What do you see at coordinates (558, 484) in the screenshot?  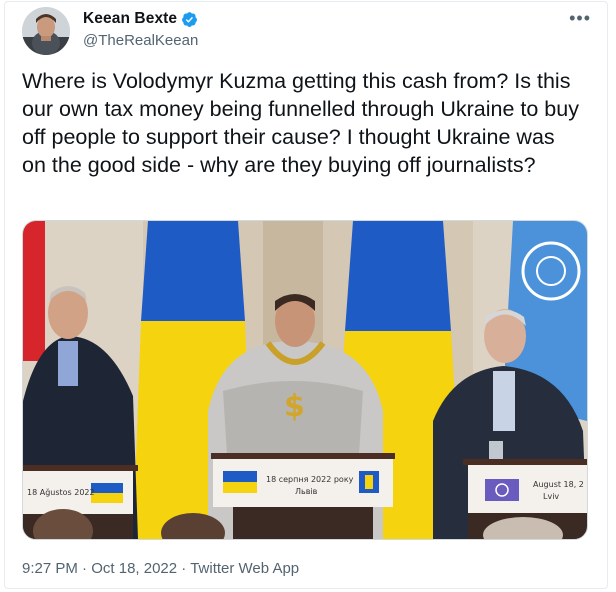 I see `podium-right-label-date: August 18, 2` at bounding box center [558, 484].